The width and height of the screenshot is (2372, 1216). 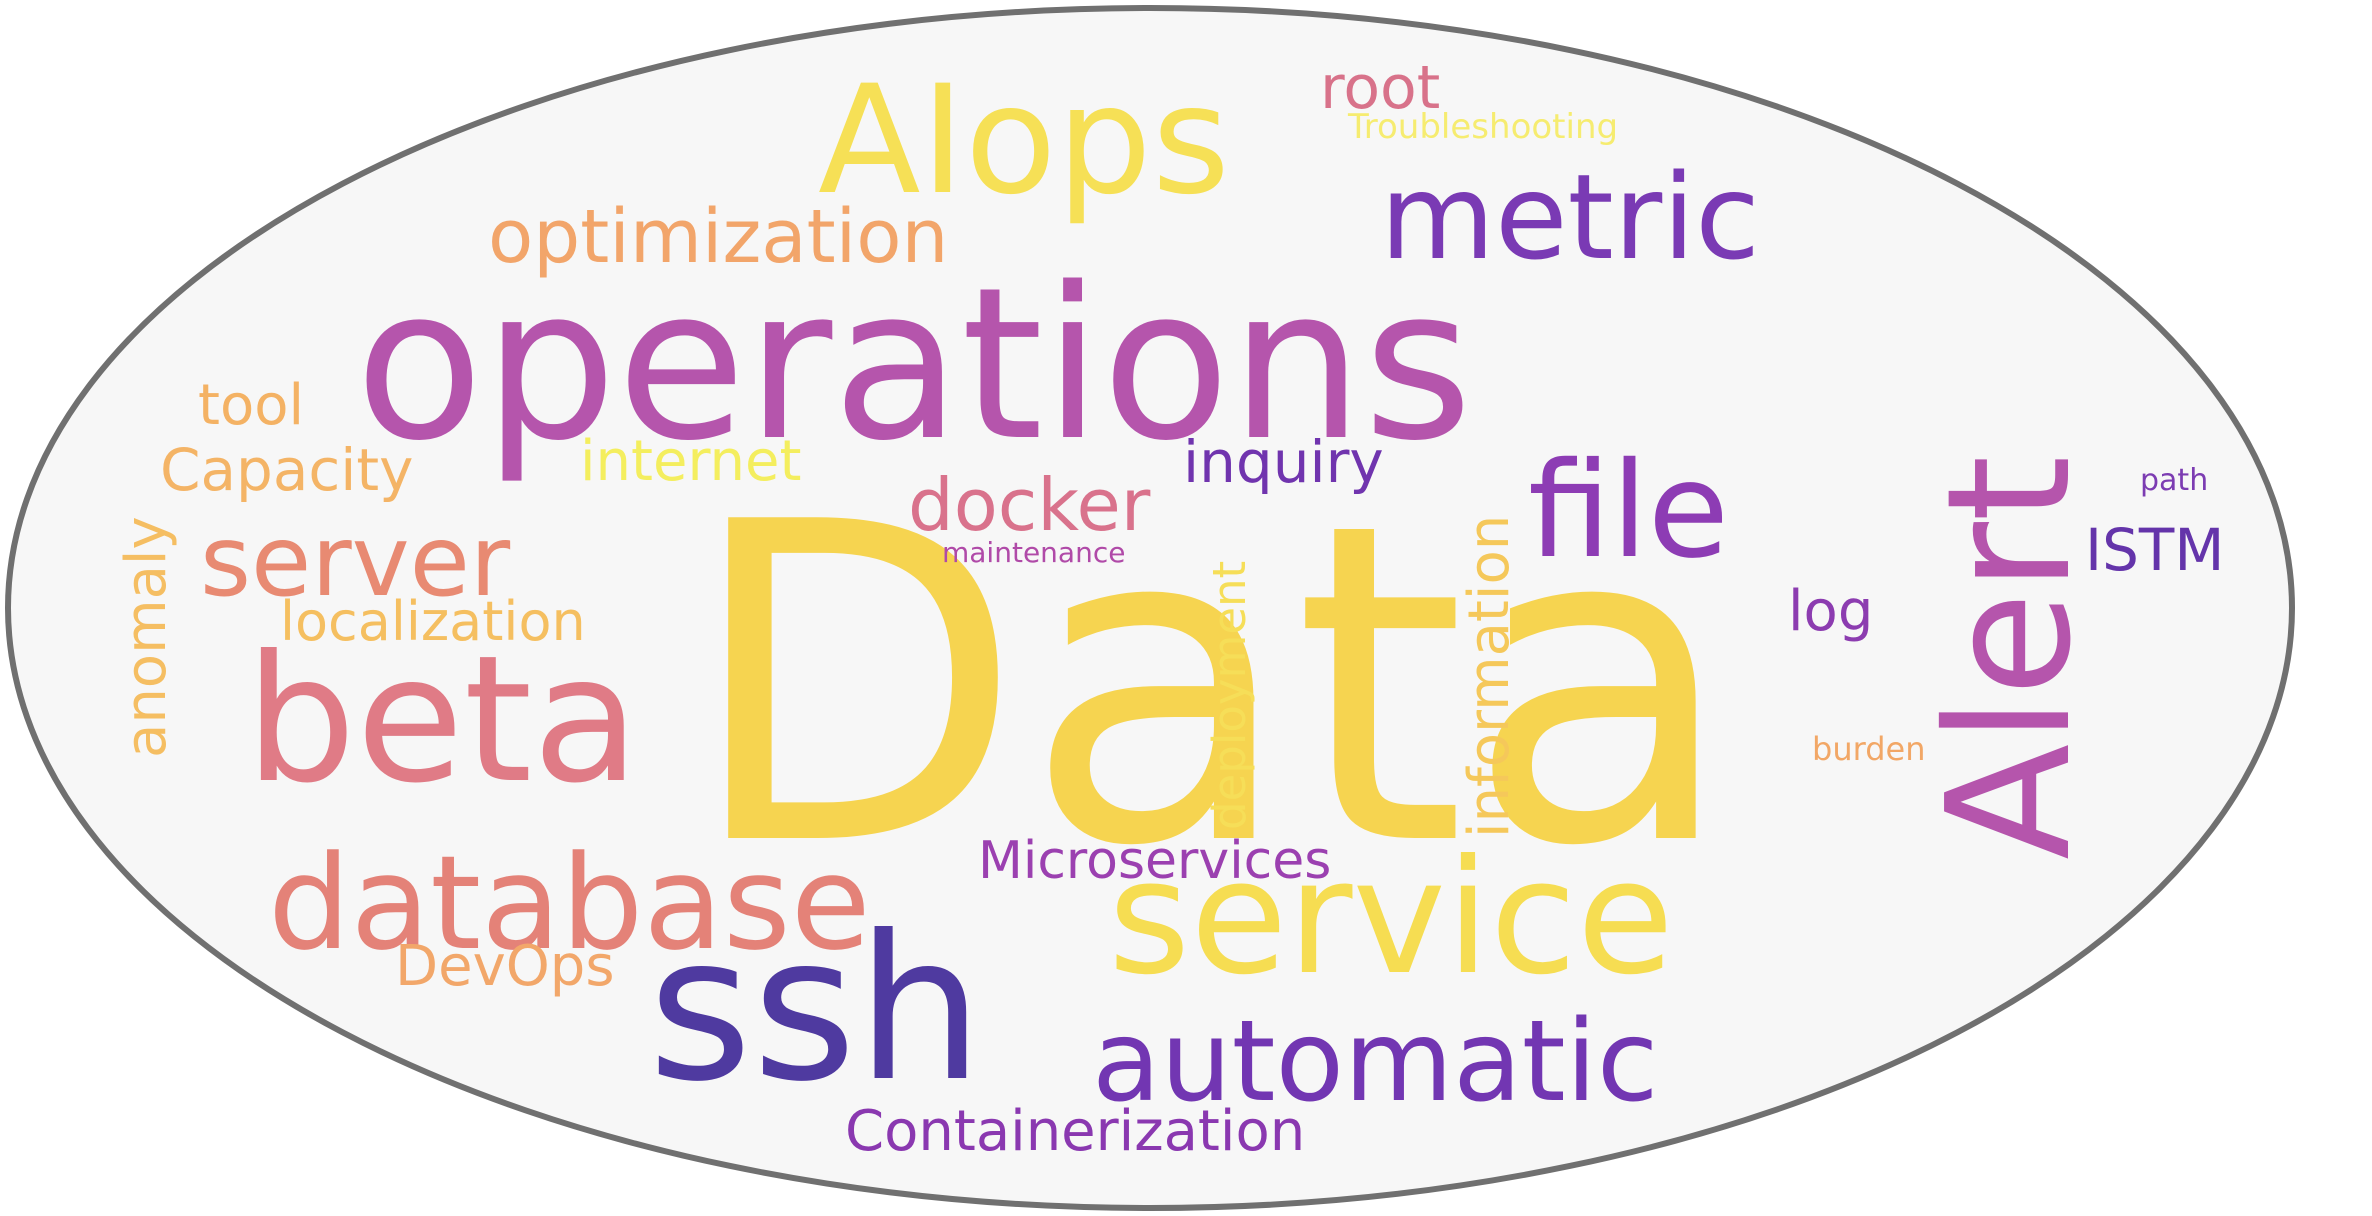 What do you see at coordinates (1628, 511) in the screenshot?
I see `word-file: file` at bounding box center [1628, 511].